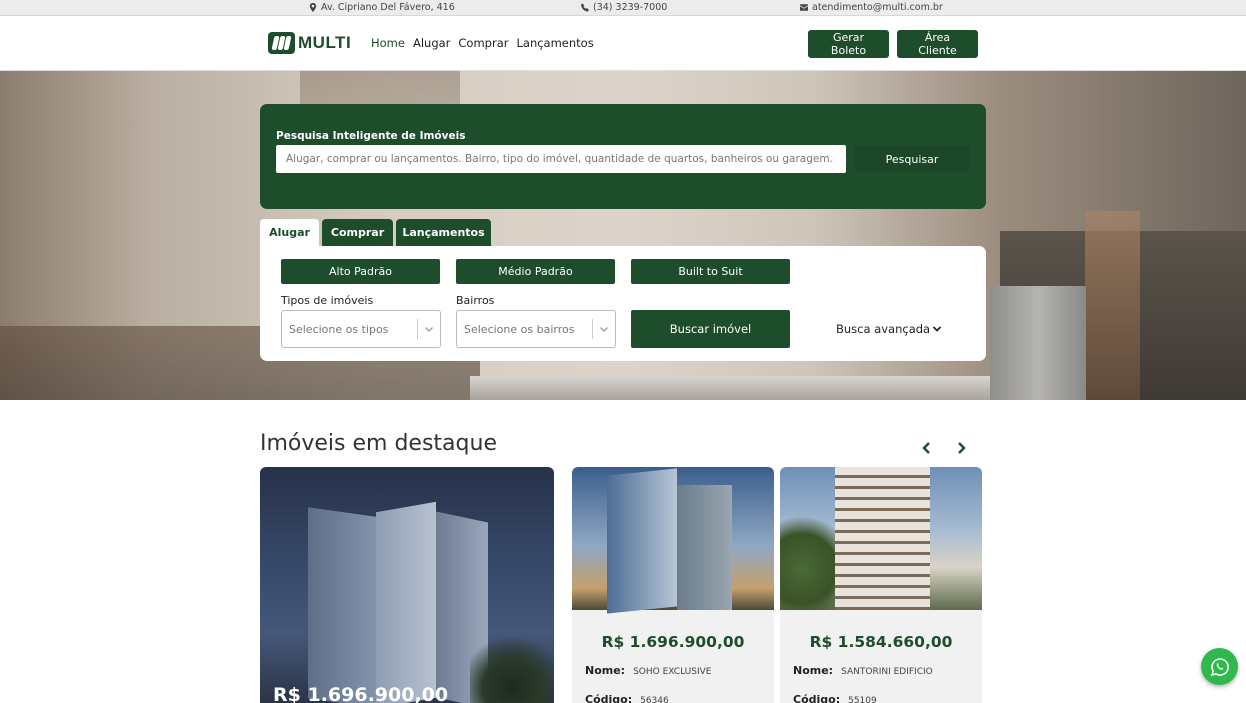 Image resolution: width=1246 pixels, height=703 pixels. What do you see at coordinates (710, 271) in the screenshot?
I see `built-to-suit-button: Built to Suit` at bounding box center [710, 271].